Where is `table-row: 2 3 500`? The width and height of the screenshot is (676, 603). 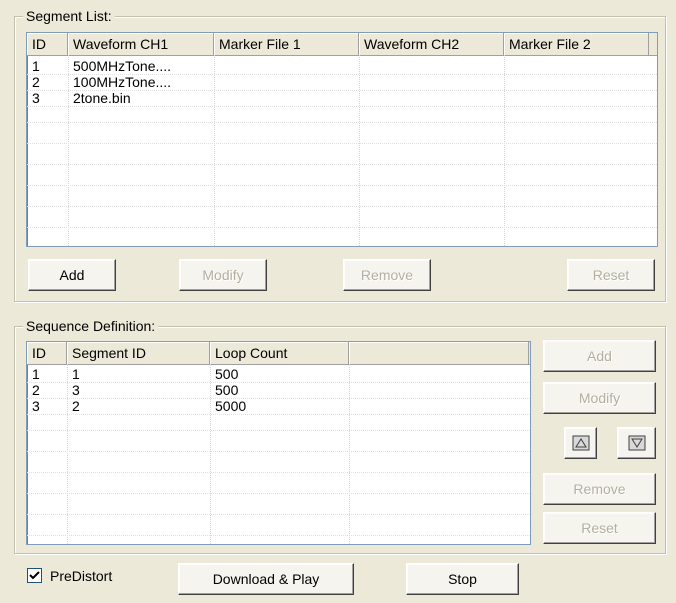
table-row: 2 3 500 is located at coordinates (278, 390).